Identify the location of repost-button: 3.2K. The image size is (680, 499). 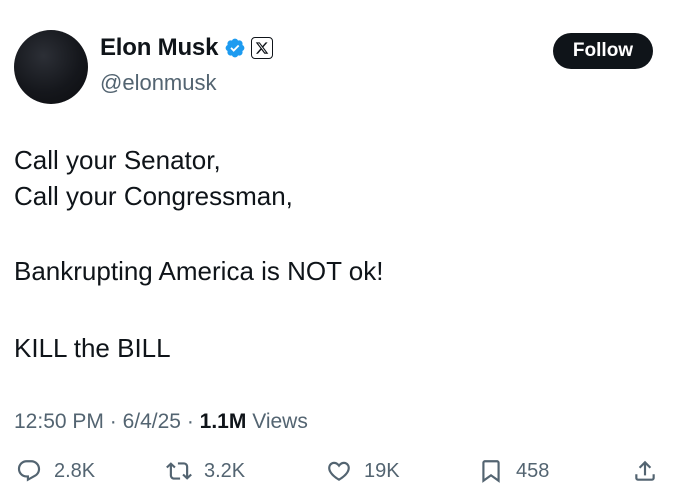
(205, 471).